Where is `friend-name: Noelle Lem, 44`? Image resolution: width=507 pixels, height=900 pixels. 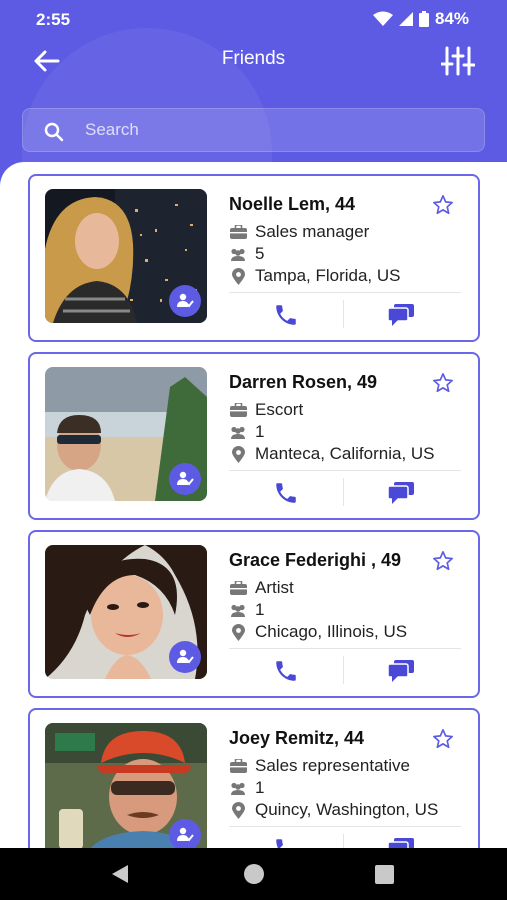
friend-name: Noelle Lem, 44 is located at coordinates (292, 204).